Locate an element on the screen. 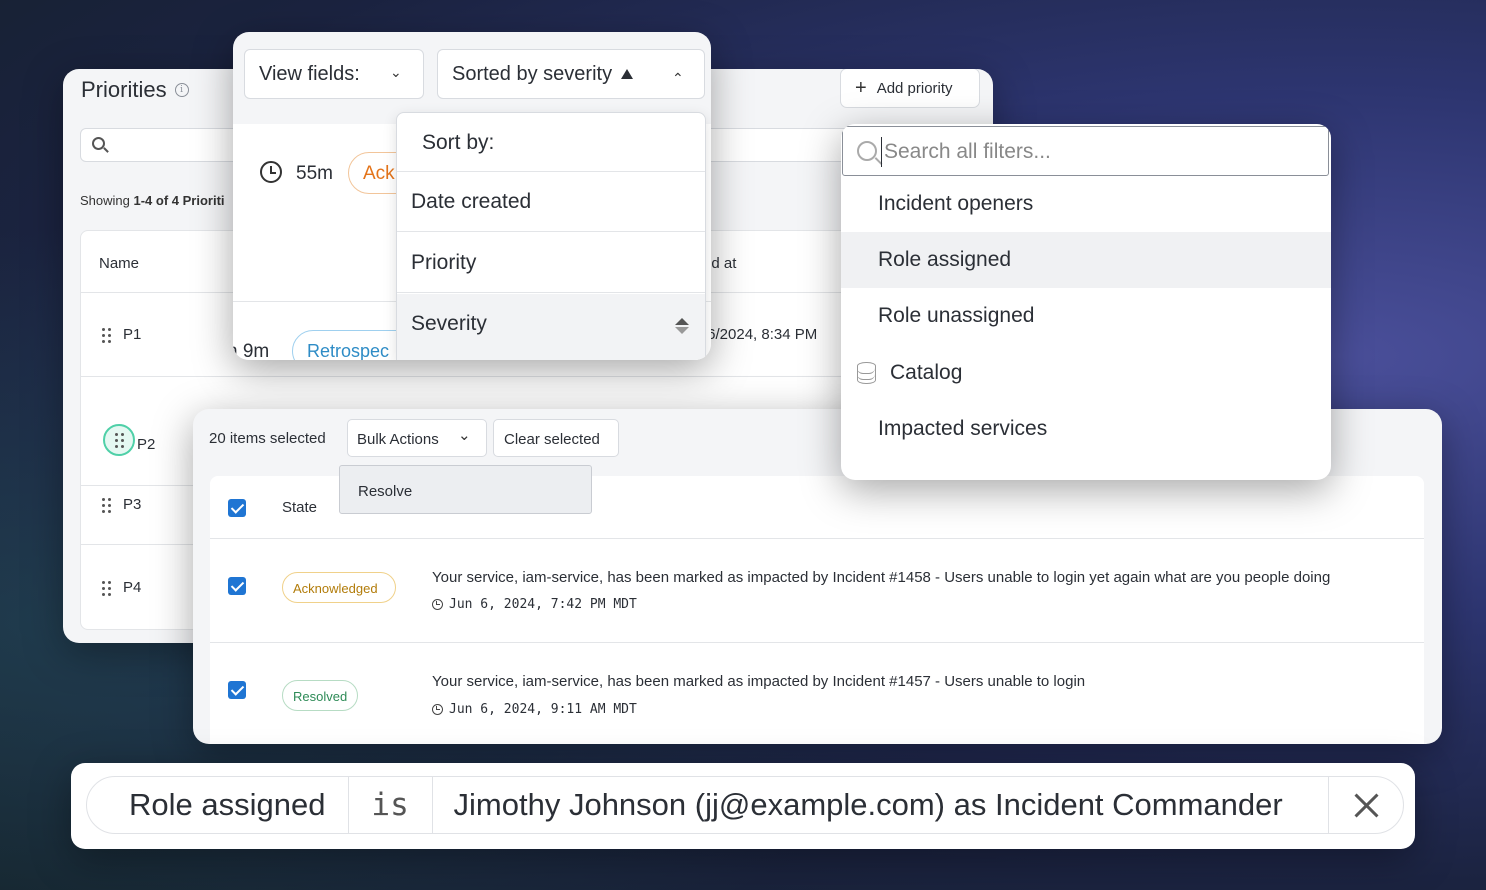  close-icon is located at coordinates (1366, 805).